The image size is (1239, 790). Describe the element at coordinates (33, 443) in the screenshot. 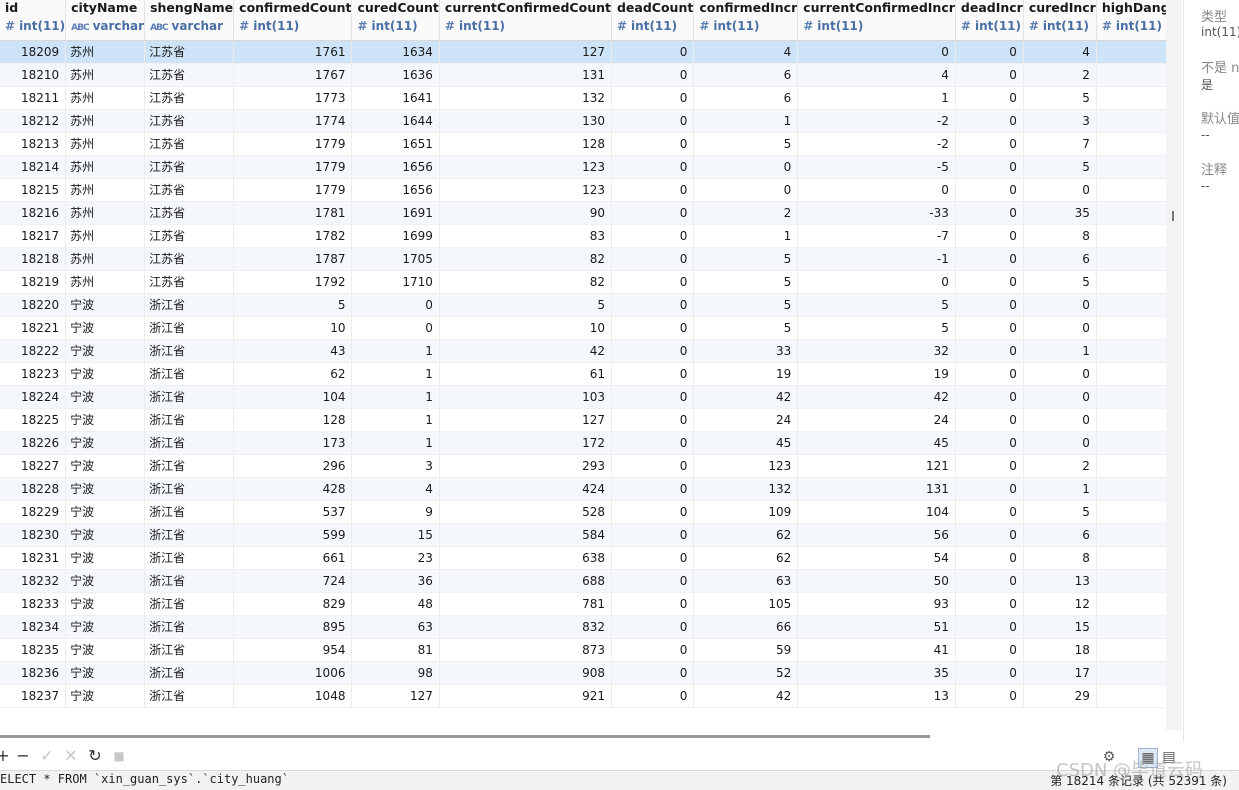

I see `table-cell: 18226` at that location.